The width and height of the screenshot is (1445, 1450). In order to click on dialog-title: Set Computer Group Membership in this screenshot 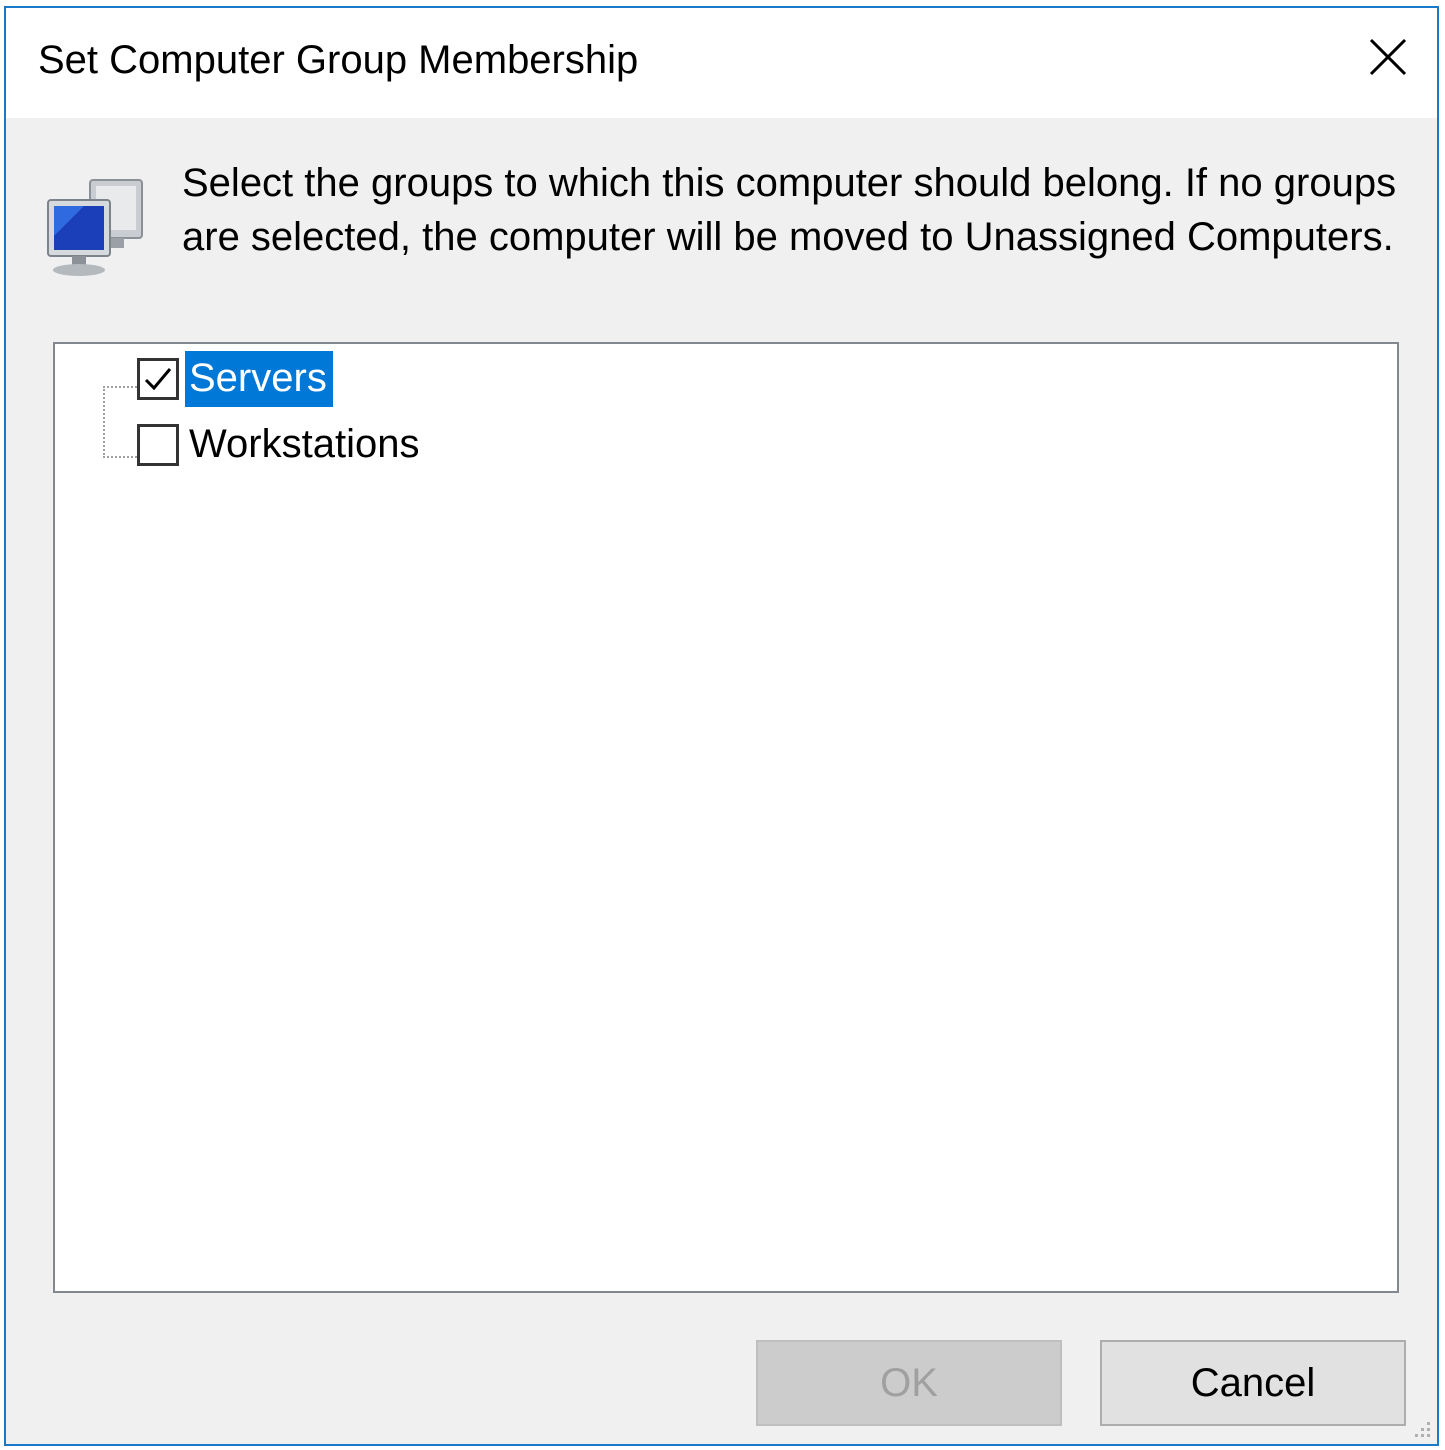, I will do `click(338, 60)`.